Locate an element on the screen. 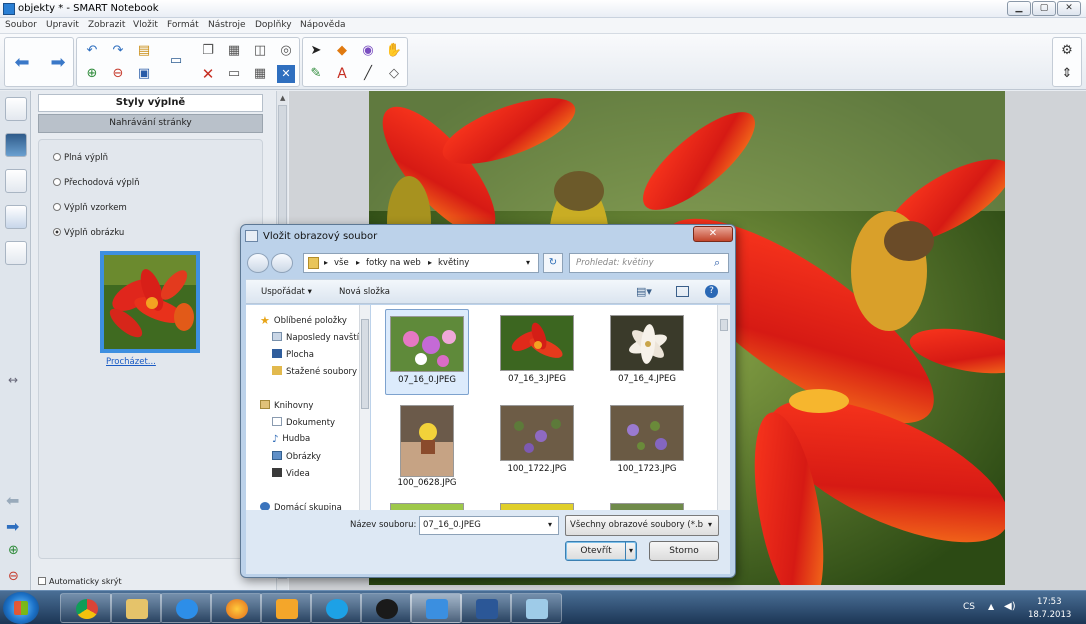 Image resolution: width=1086 pixels, height=624 pixels. fullscreen-icon: ✕ is located at coordinates (286, 74).